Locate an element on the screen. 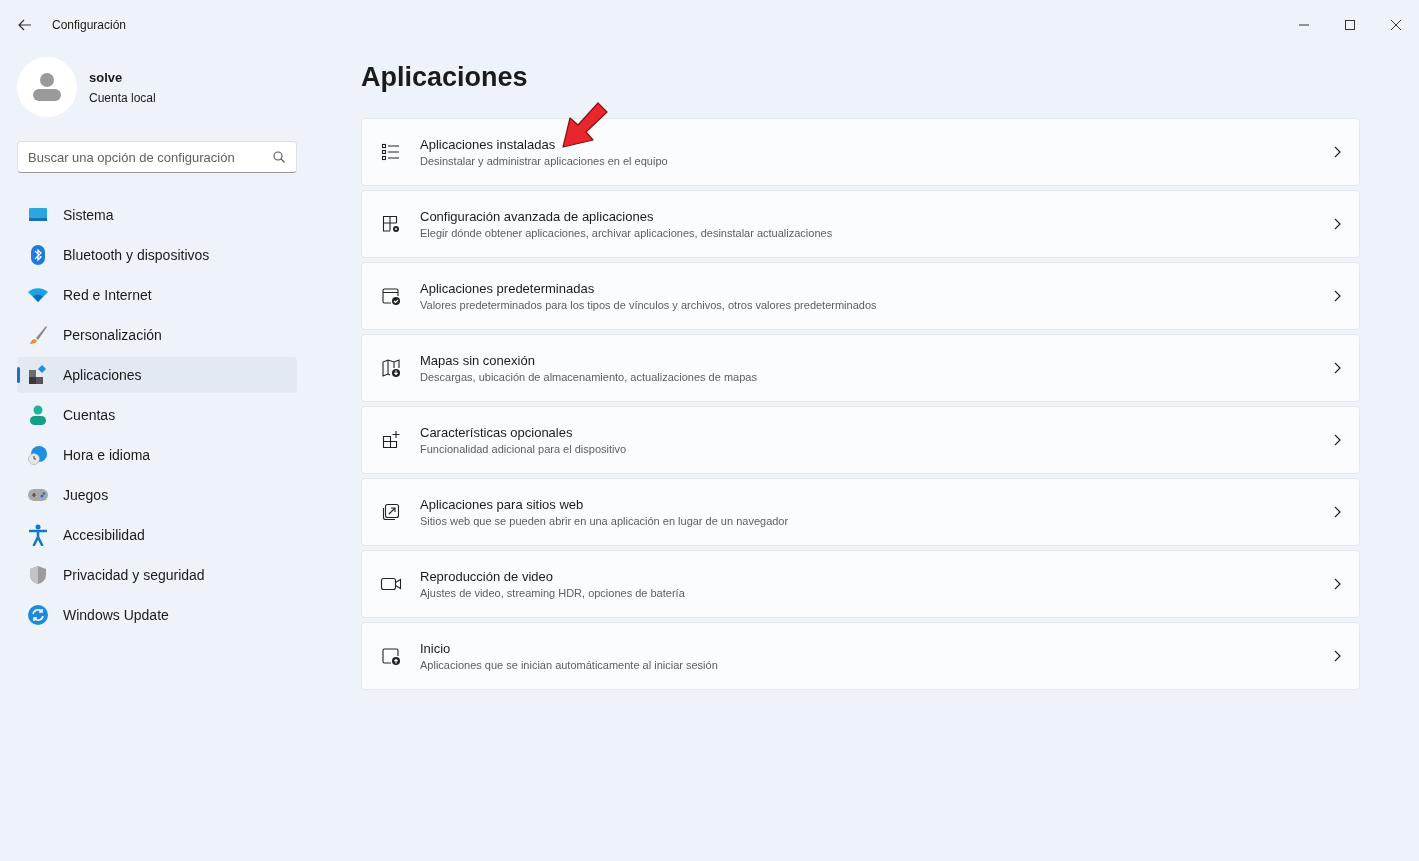 The image size is (1419, 861). person-icon is located at coordinates (38, 415).